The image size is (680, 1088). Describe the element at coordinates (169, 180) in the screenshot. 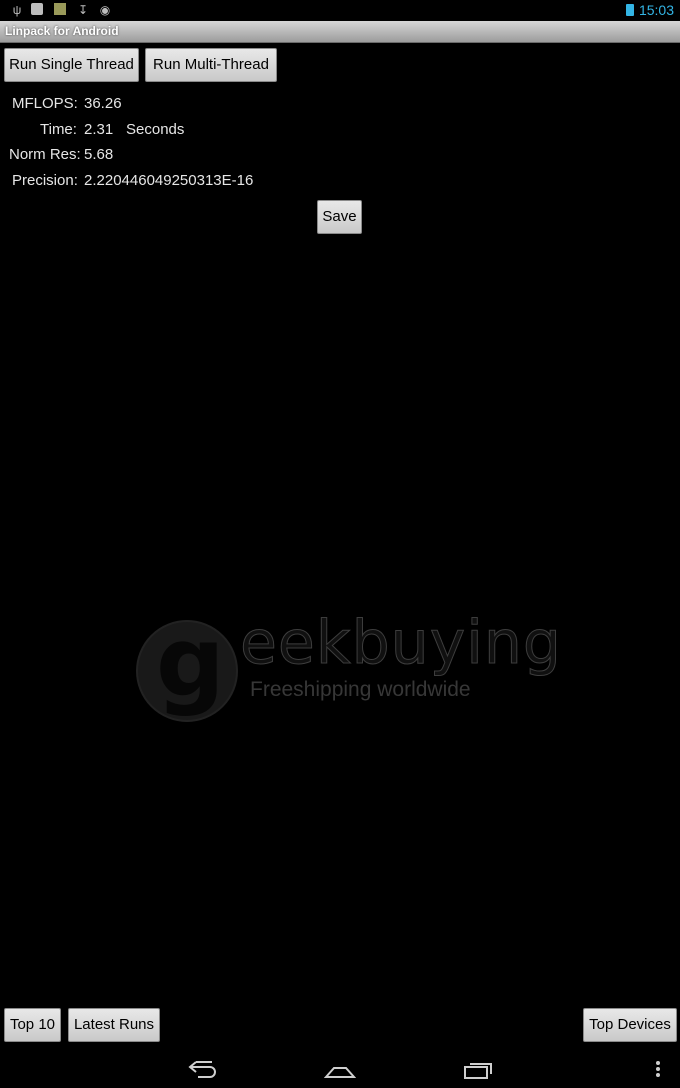

I see `precision-value: 2.220446049250313E-16` at that location.